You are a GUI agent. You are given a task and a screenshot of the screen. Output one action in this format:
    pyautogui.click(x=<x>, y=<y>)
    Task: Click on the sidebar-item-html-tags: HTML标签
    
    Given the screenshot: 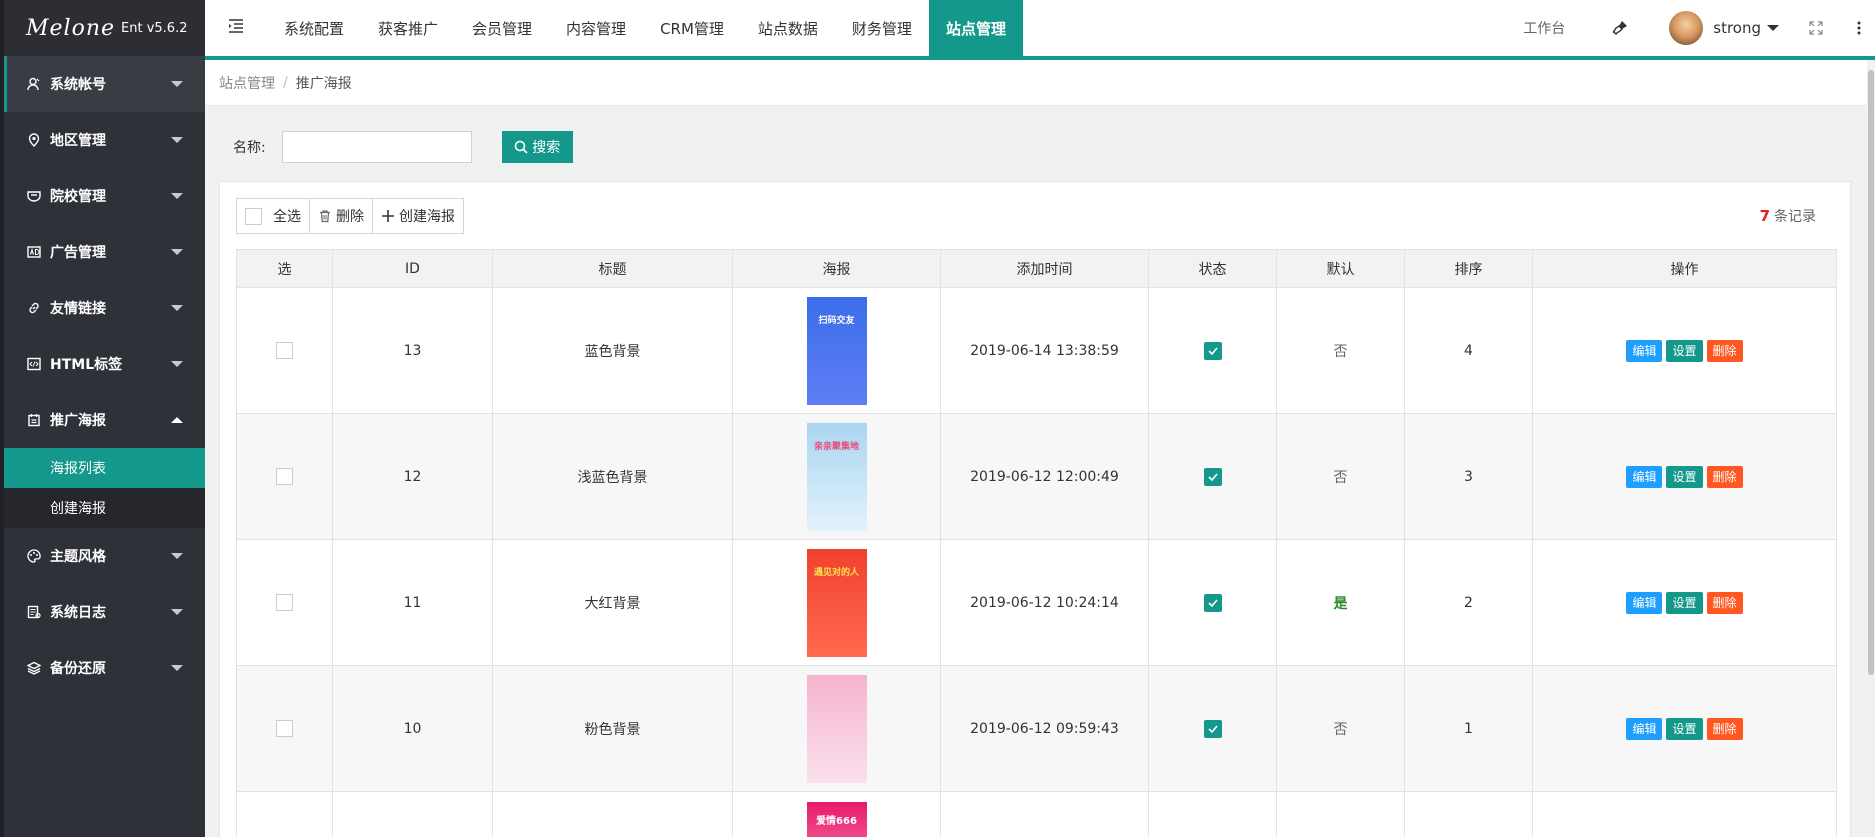 What is the action you would take?
    pyautogui.click(x=104, y=364)
    